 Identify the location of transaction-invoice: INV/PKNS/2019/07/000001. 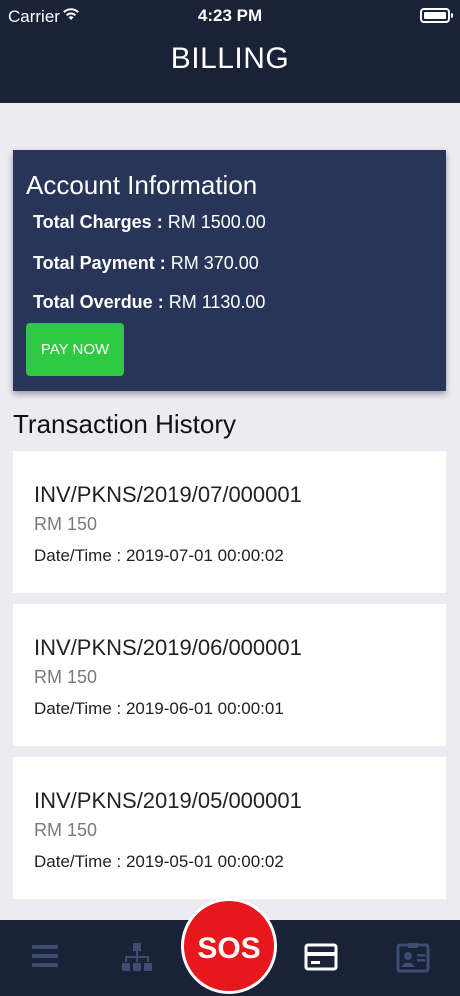
(168, 494).